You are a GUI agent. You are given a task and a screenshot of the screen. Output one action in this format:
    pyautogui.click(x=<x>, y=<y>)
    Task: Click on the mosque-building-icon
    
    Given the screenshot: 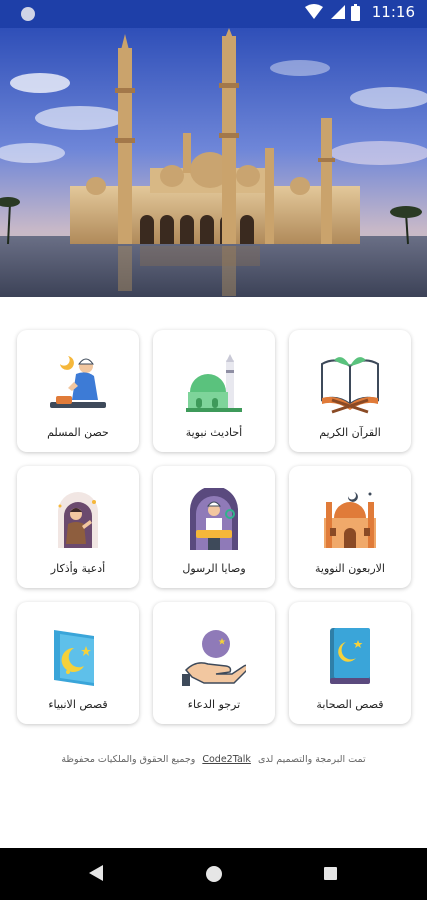 What is the action you would take?
    pyautogui.click(x=350, y=520)
    